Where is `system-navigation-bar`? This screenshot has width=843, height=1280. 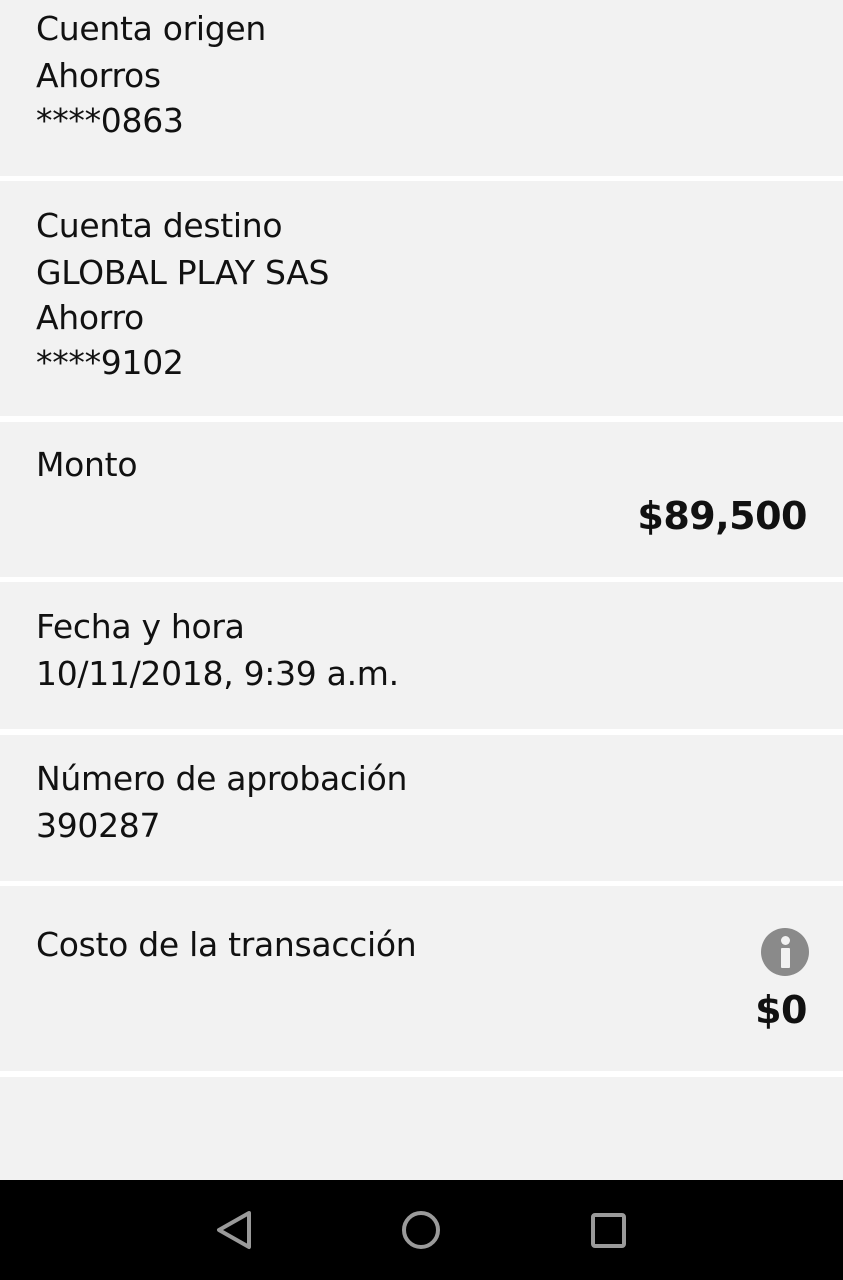
system-navigation-bar is located at coordinates (421, 1230).